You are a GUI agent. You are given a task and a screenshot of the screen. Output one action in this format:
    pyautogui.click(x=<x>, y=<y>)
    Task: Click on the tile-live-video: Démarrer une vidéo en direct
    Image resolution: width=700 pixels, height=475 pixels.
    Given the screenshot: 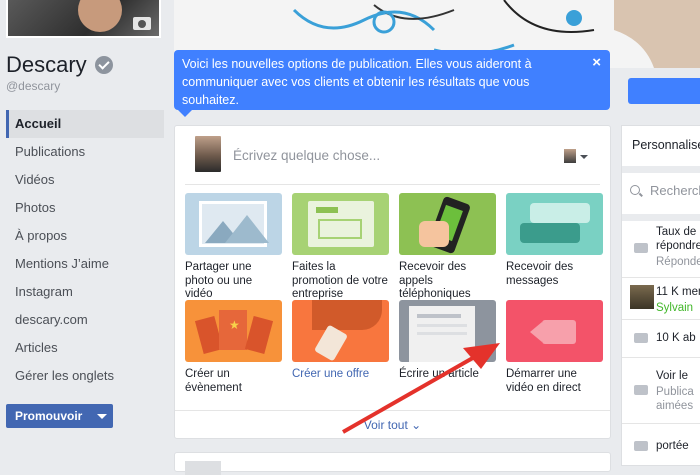 What is the action you would take?
    pyautogui.click(x=554, y=347)
    